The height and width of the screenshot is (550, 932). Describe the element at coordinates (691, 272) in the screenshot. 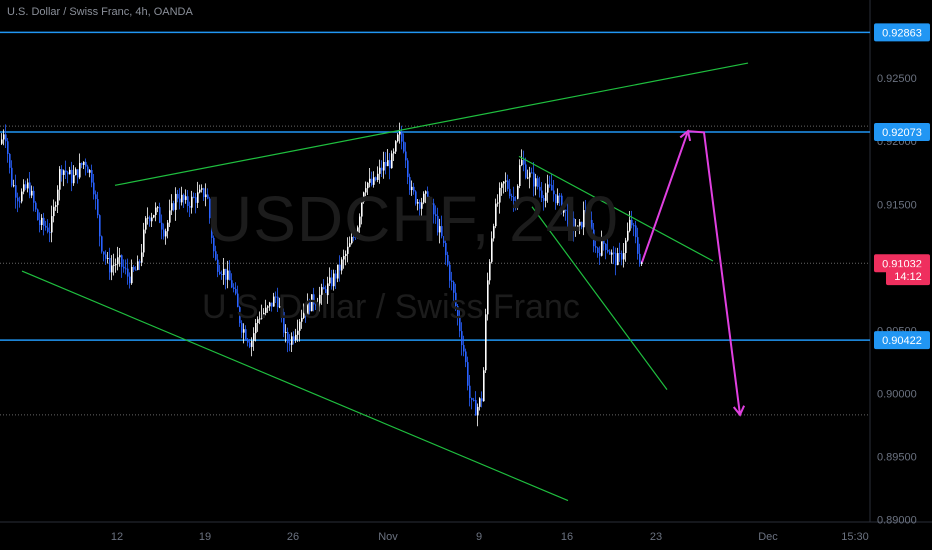

I see `projection-path` at that location.